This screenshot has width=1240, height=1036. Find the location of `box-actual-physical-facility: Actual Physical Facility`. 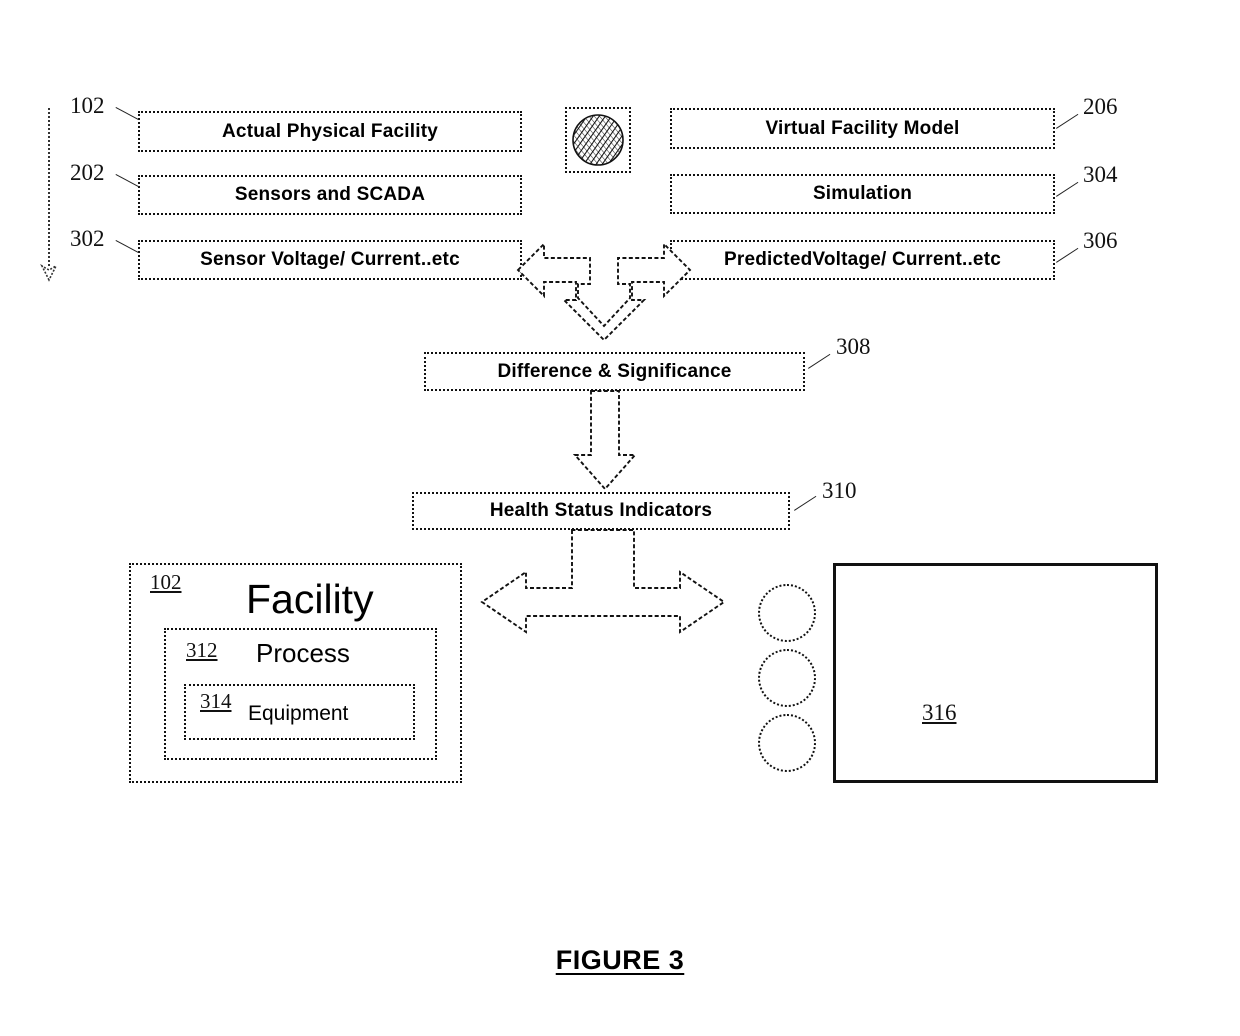

box-actual-physical-facility: Actual Physical Facility is located at coordinates (330, 131).